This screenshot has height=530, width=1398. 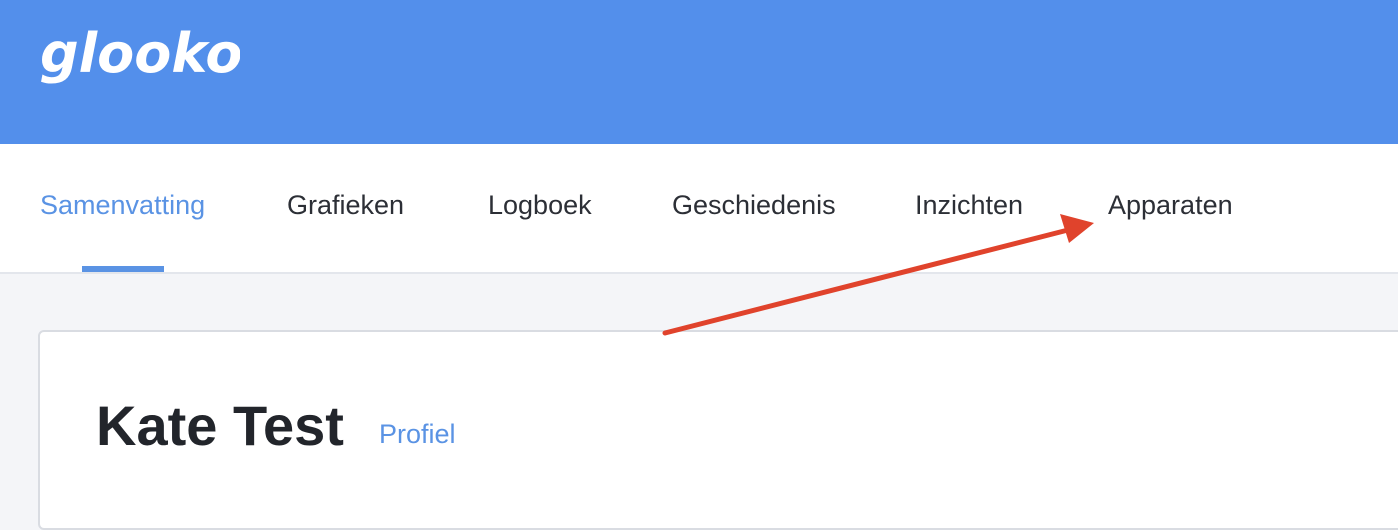 What do you see at coordinates (1170, 205) in the screenshot?
I see `tab-apparaten: Apparaten` at bounding box center [1170, 205].